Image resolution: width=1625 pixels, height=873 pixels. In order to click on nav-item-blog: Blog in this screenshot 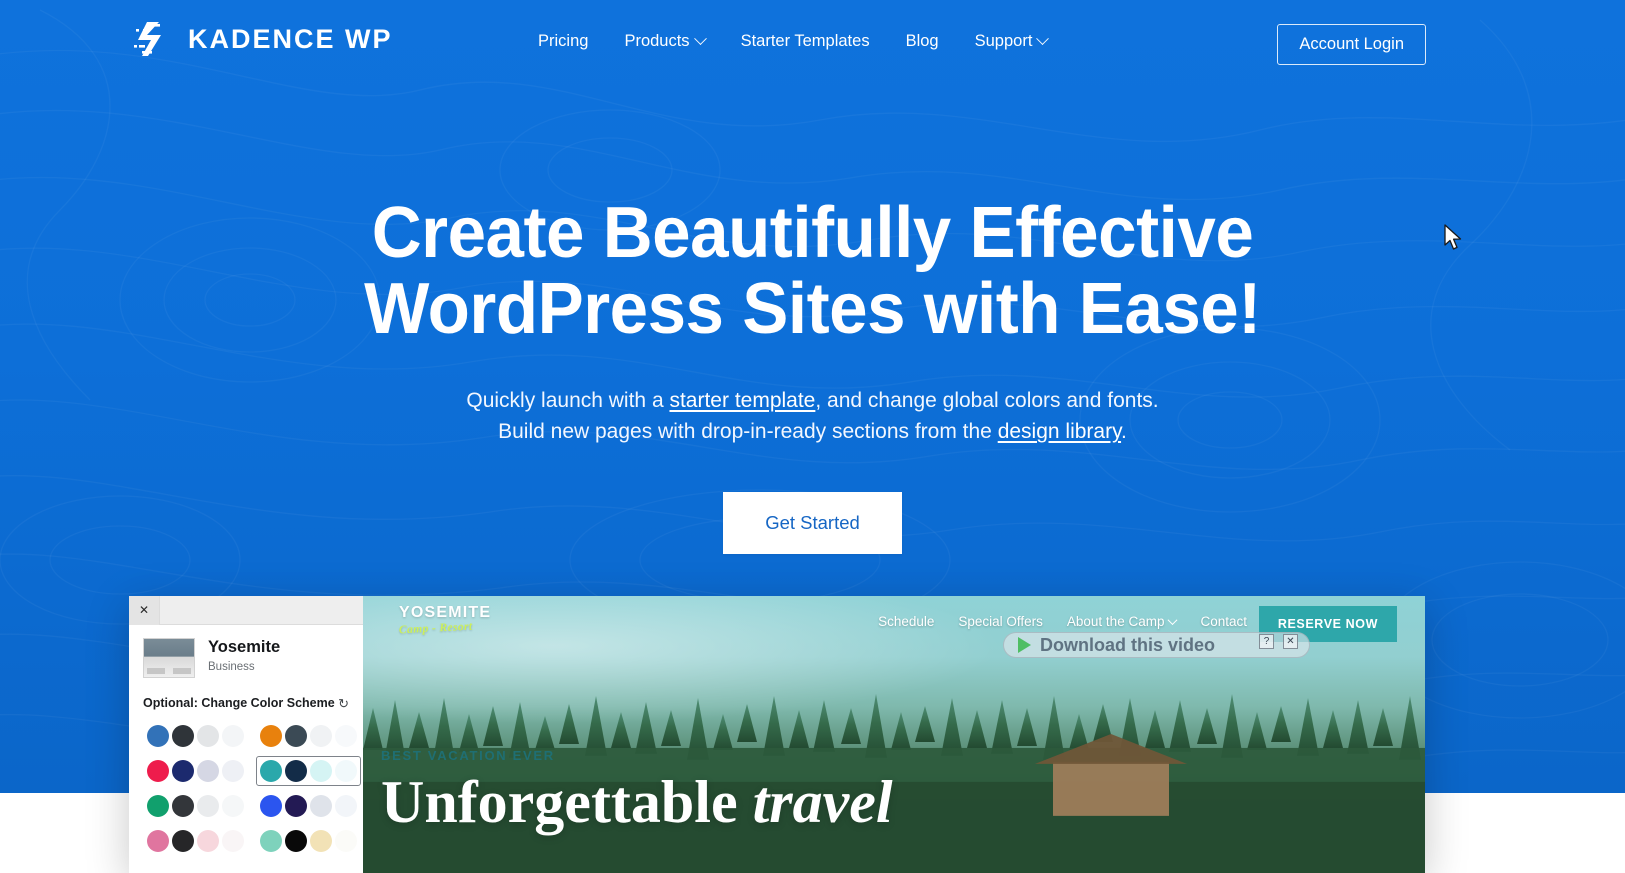, I will do `click(922, 41)`.